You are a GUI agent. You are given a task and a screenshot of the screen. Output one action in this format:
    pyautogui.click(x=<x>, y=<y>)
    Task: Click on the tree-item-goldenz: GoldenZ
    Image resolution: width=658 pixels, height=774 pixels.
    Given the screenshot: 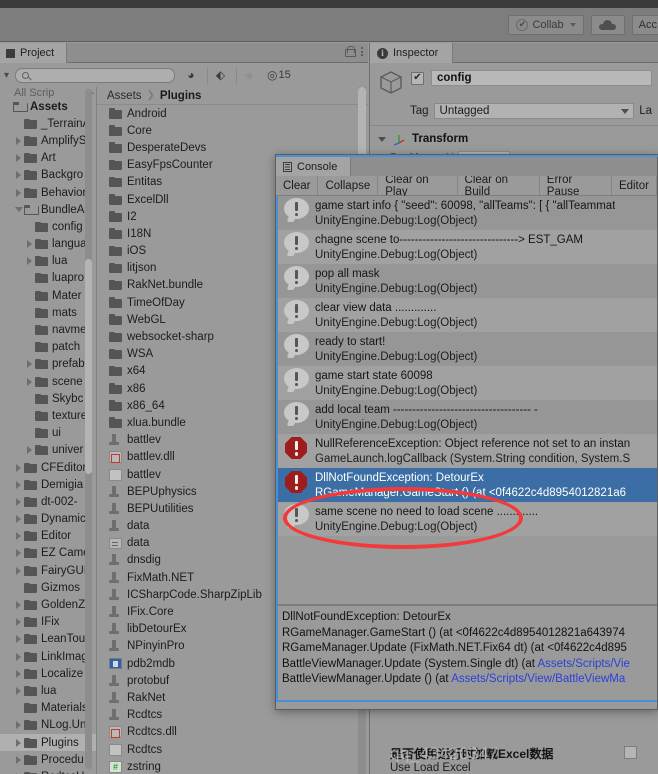 What is the action you would take?
    pyautogui.click(x=48, y=604)
    